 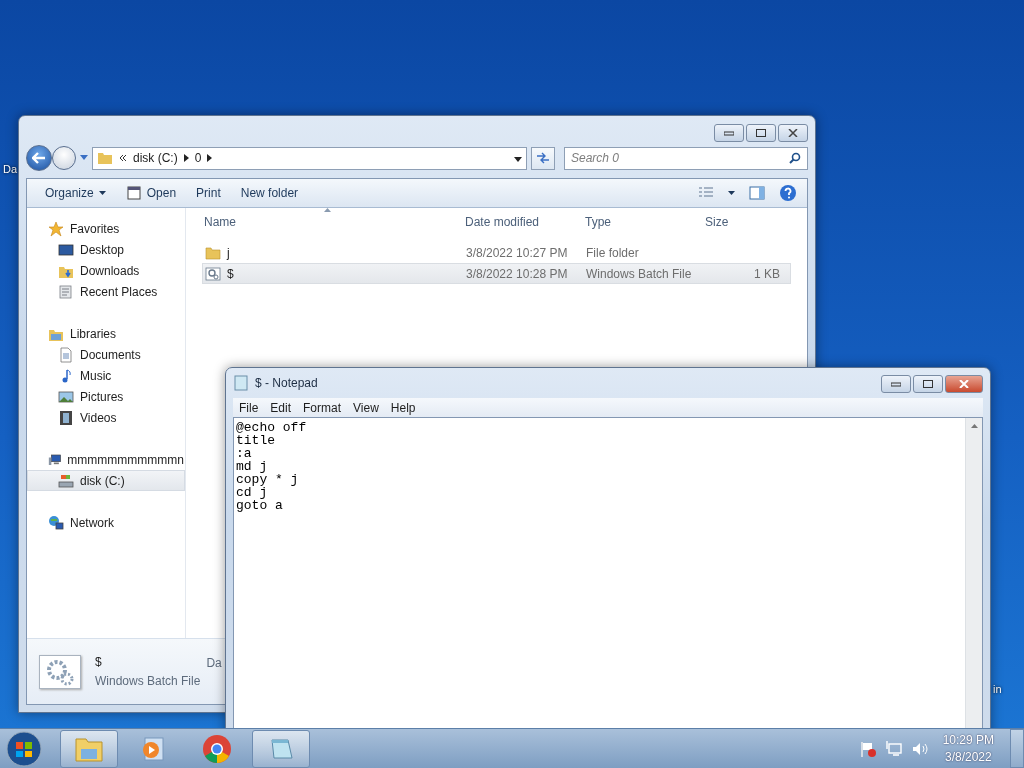 What do you see at coordinates (795, 157) in the screenshot?
I see `search-icon` at bounding box center [795, 157].